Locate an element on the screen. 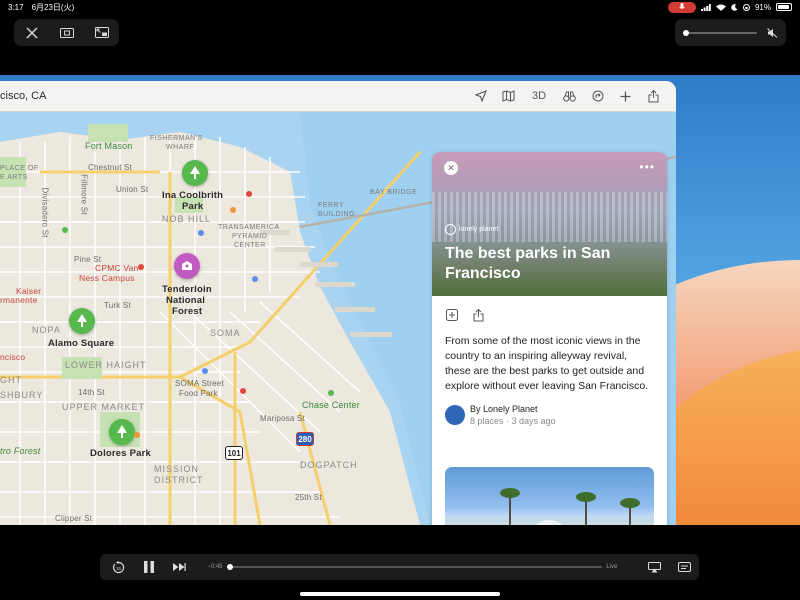  park-pin-ina-coolbrith is located at coordinates (195, 173).